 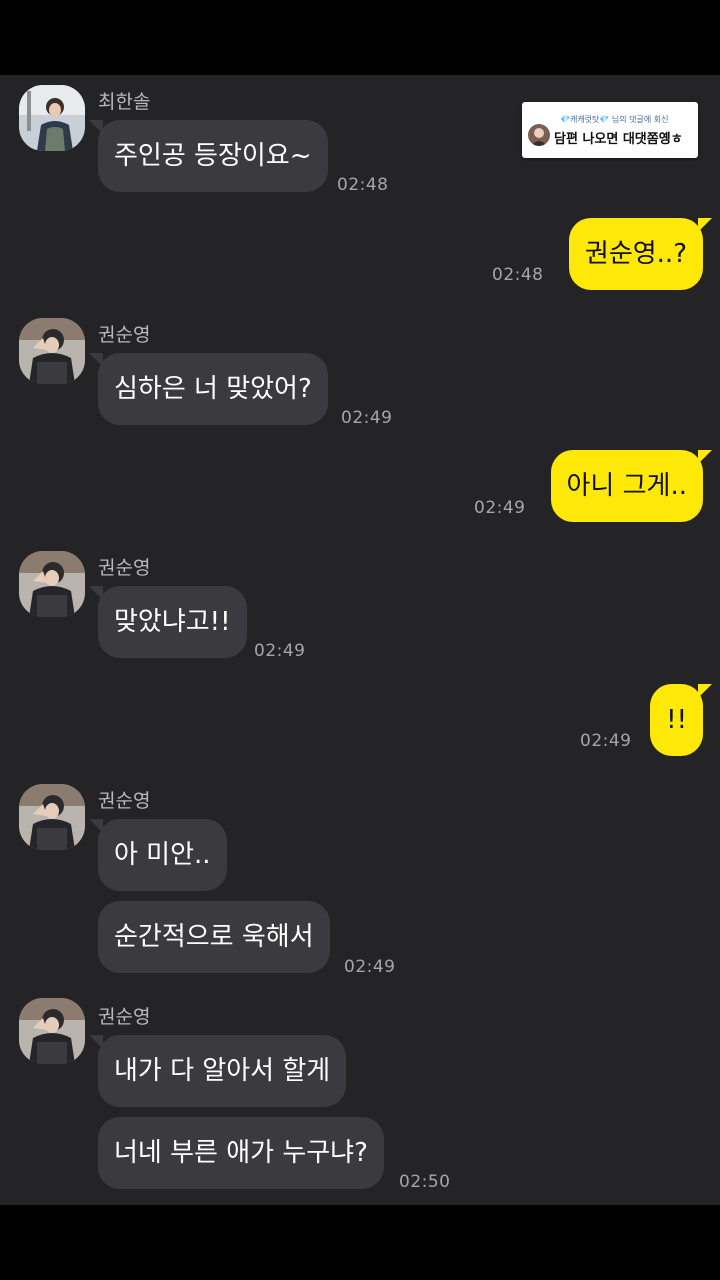 What do you see at coordinates (360, 37) in the screenshot?
I see `top-letterbox` at bounding box center [360, 37].